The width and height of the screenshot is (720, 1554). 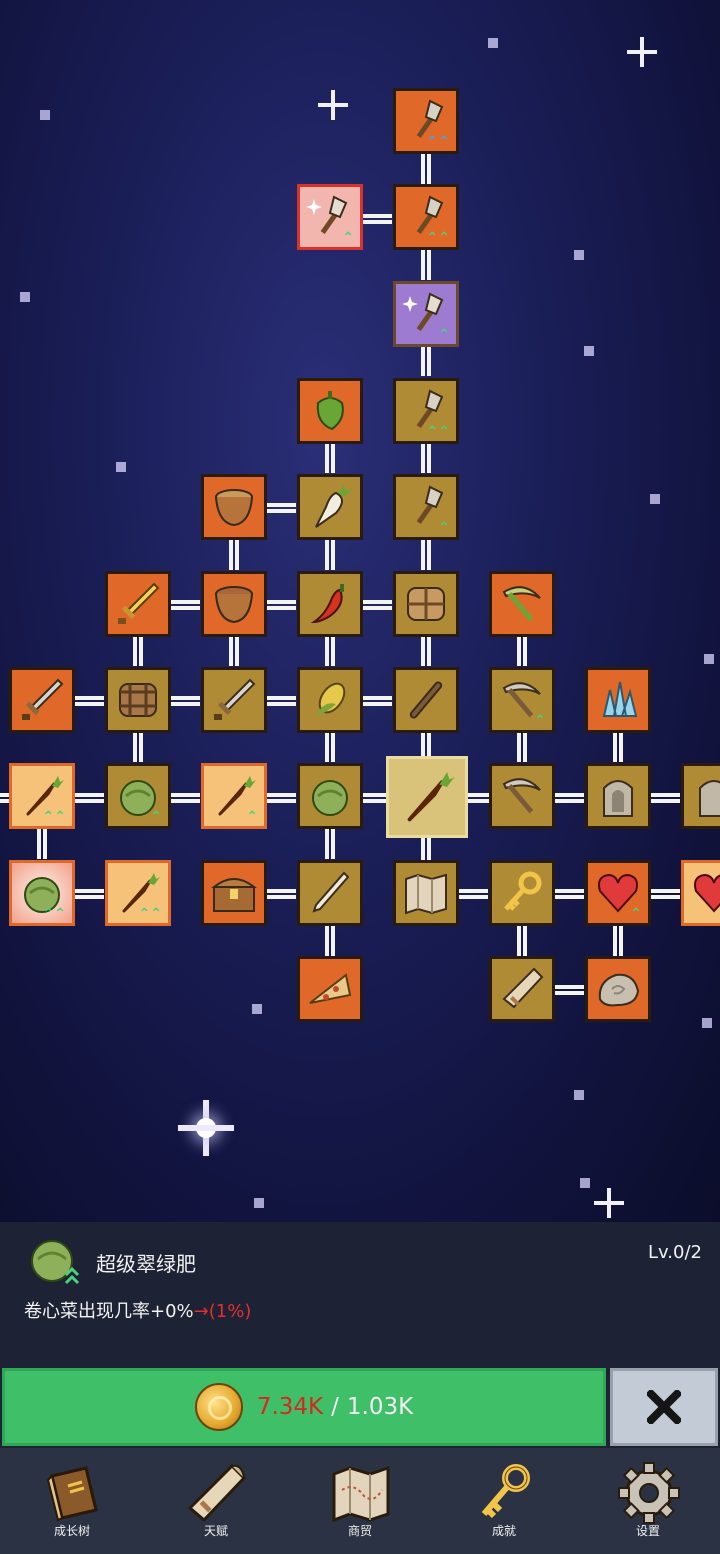 I want to click on skill-node-heart: ⌃, so click(x=618, y=893).